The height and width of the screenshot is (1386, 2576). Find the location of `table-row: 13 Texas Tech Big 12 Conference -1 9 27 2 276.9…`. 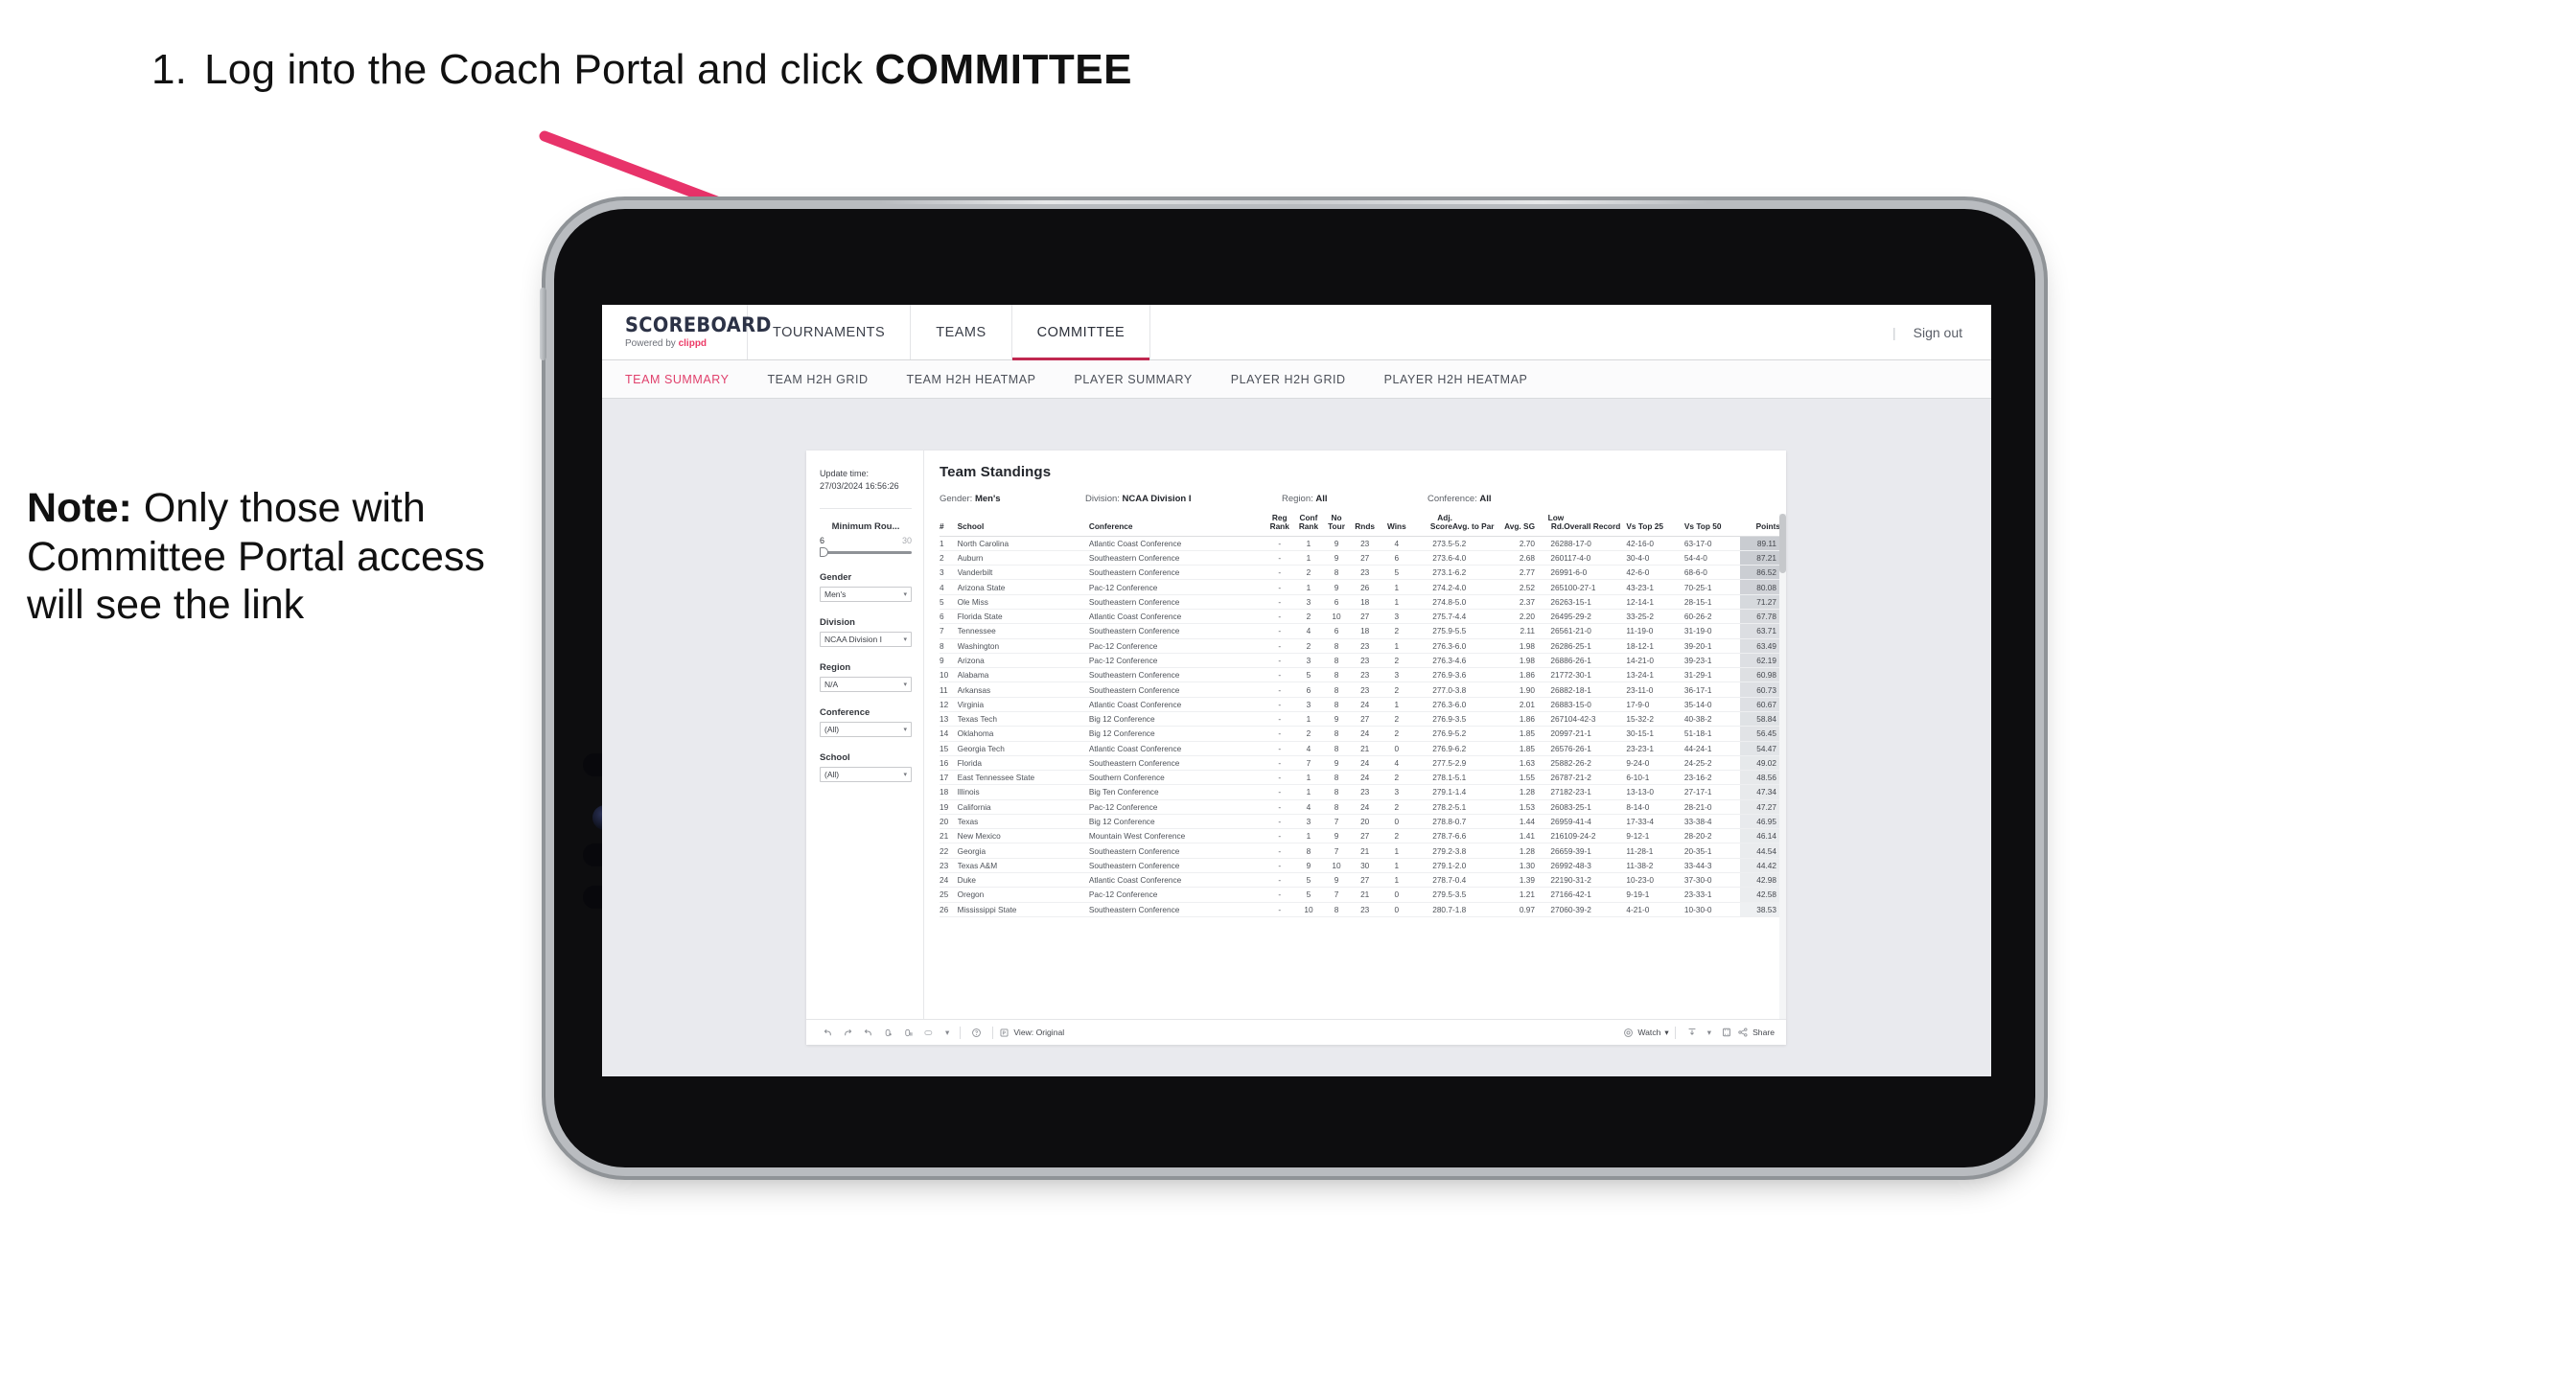

table-row: 13 Texas Tech Big 12 Conference -1 9 27 2 276.9… is located at coordinates (1360, 719).